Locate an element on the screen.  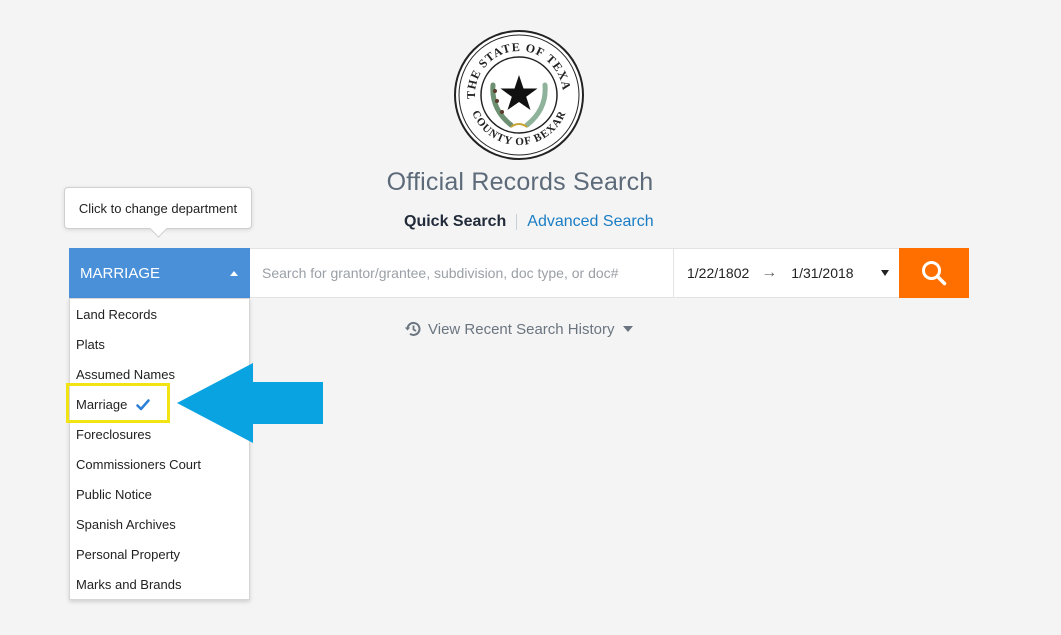
history-icon is located at coordinates (412, 328).